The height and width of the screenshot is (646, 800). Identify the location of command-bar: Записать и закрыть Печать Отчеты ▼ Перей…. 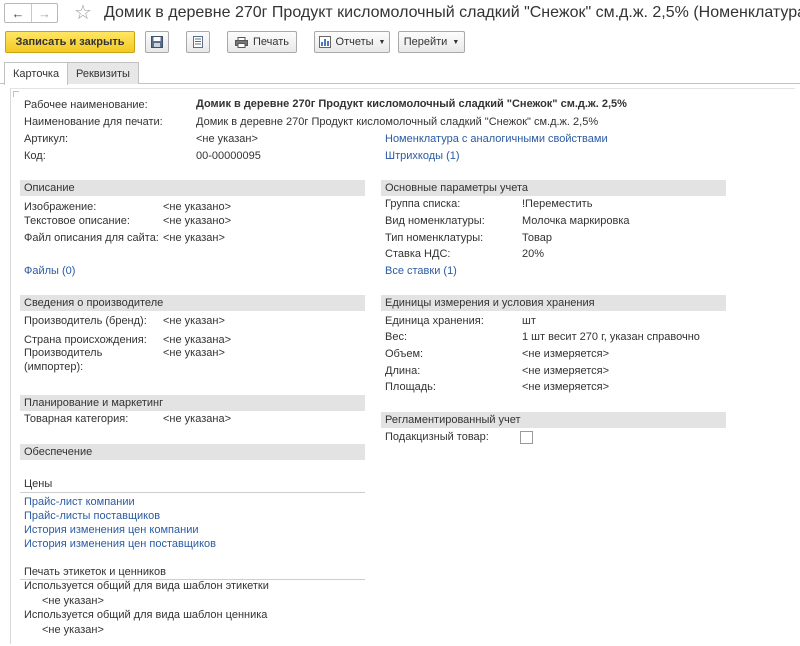
(400, 43).